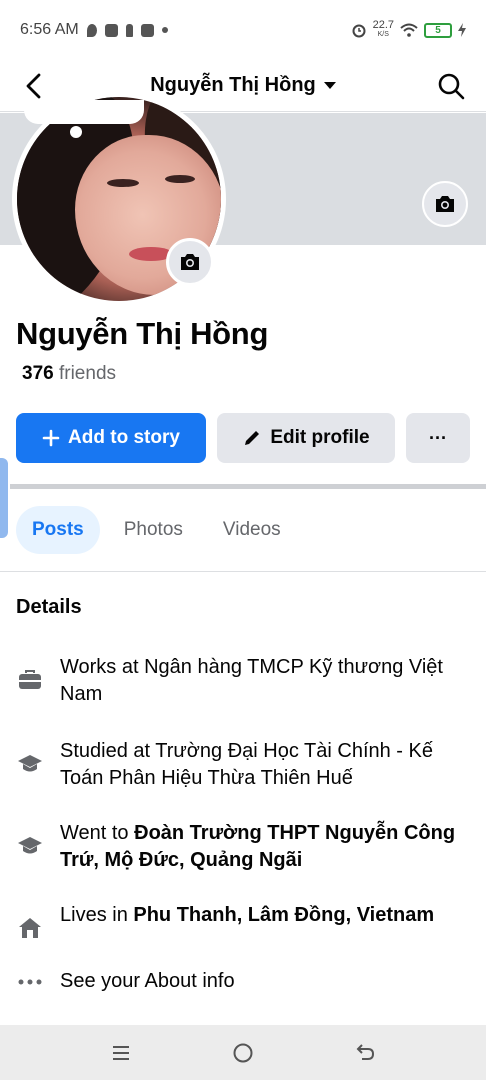 The width and height of the screenshot is (486, 1080). What do you see at coordinates (69, 374) in the screenshot?
I see `friends-count: 376 friends` at bounding box center [69, 374].